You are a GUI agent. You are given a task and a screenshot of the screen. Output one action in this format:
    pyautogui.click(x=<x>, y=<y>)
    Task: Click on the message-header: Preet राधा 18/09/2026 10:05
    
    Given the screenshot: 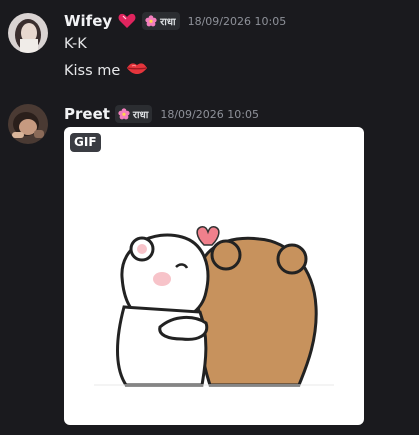 What is the action you would take?
    pyautogui.click(x=161, y=114)
    